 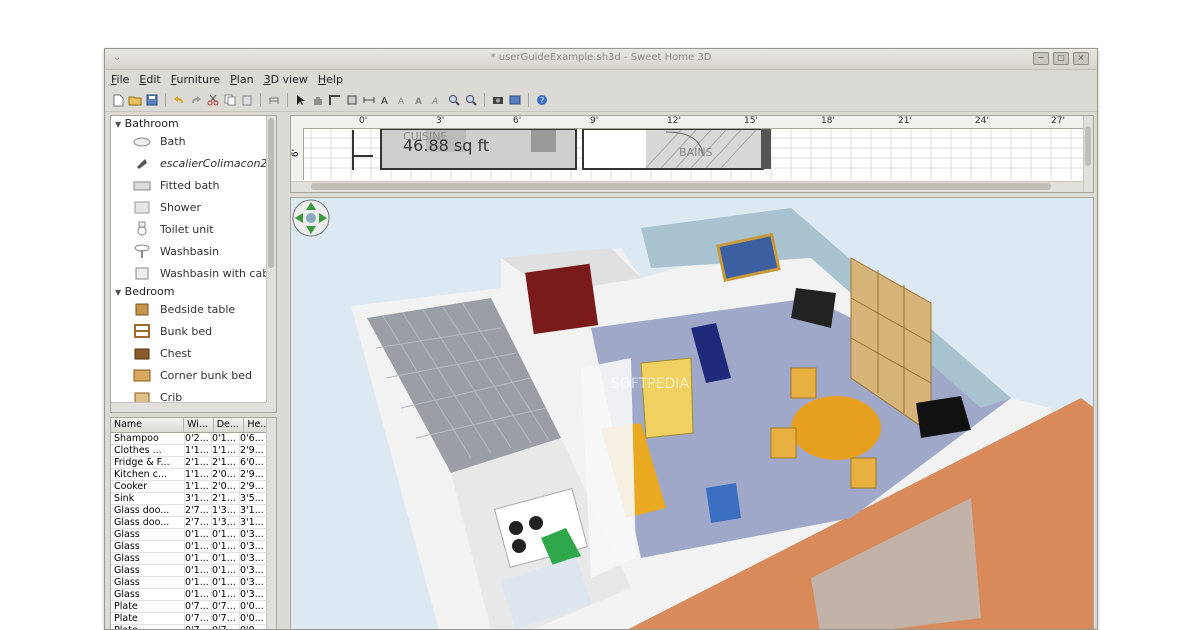 I want to click on plan-horizontal-scrollbar, so click(x=687, y=186).